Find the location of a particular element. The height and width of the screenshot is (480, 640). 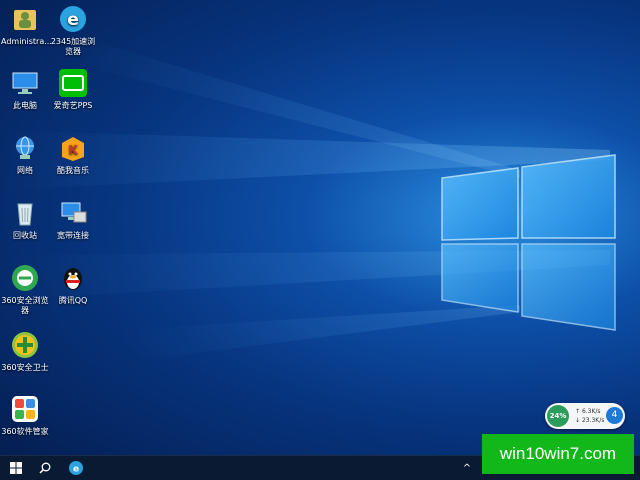

icon-2345-browser: e 2345加速浏览器 is located at coordinates (73, 30).